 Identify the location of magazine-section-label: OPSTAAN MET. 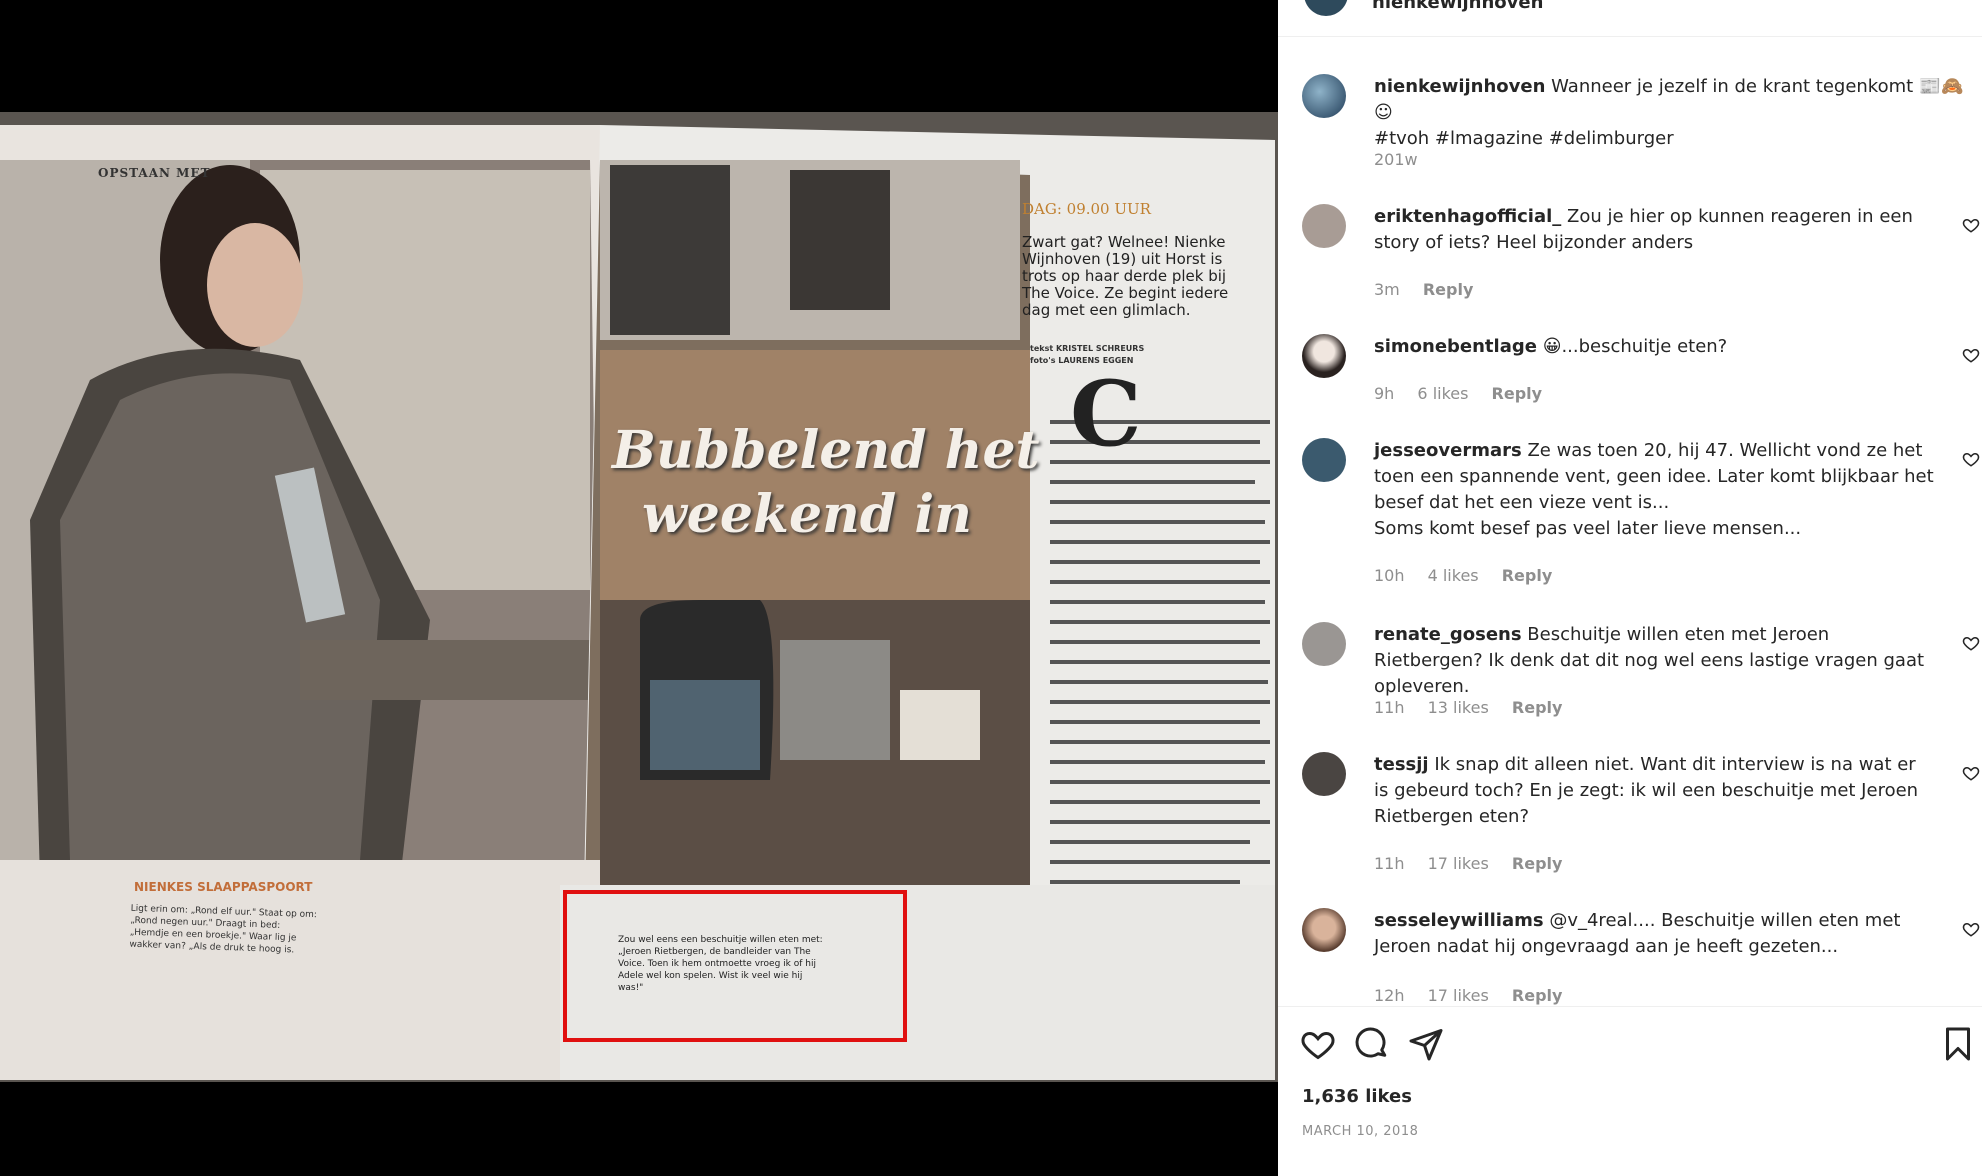
(154, 173).